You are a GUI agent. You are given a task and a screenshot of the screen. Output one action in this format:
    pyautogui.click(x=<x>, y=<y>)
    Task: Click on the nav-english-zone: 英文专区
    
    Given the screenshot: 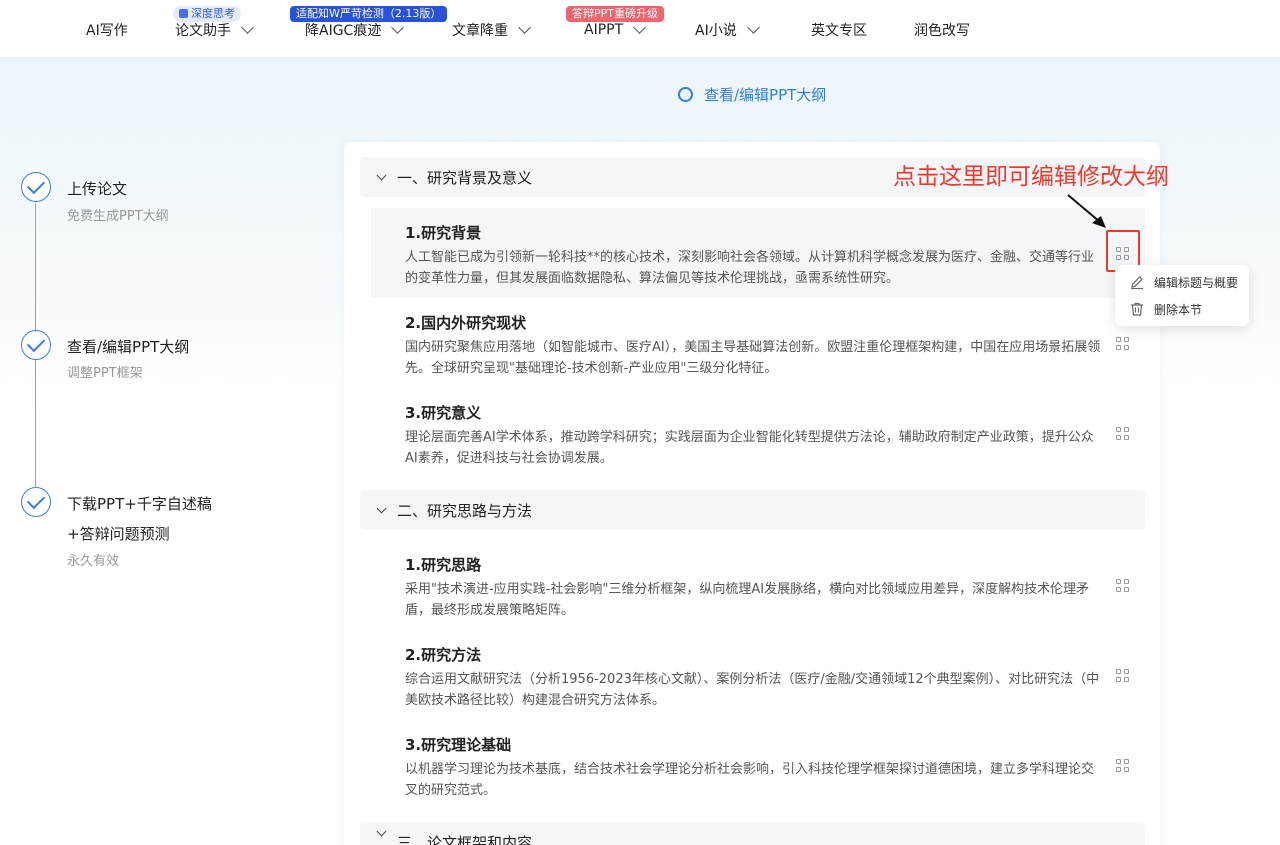 What is the action you would take?
    pyautogui.click(x=839, y=30)
    